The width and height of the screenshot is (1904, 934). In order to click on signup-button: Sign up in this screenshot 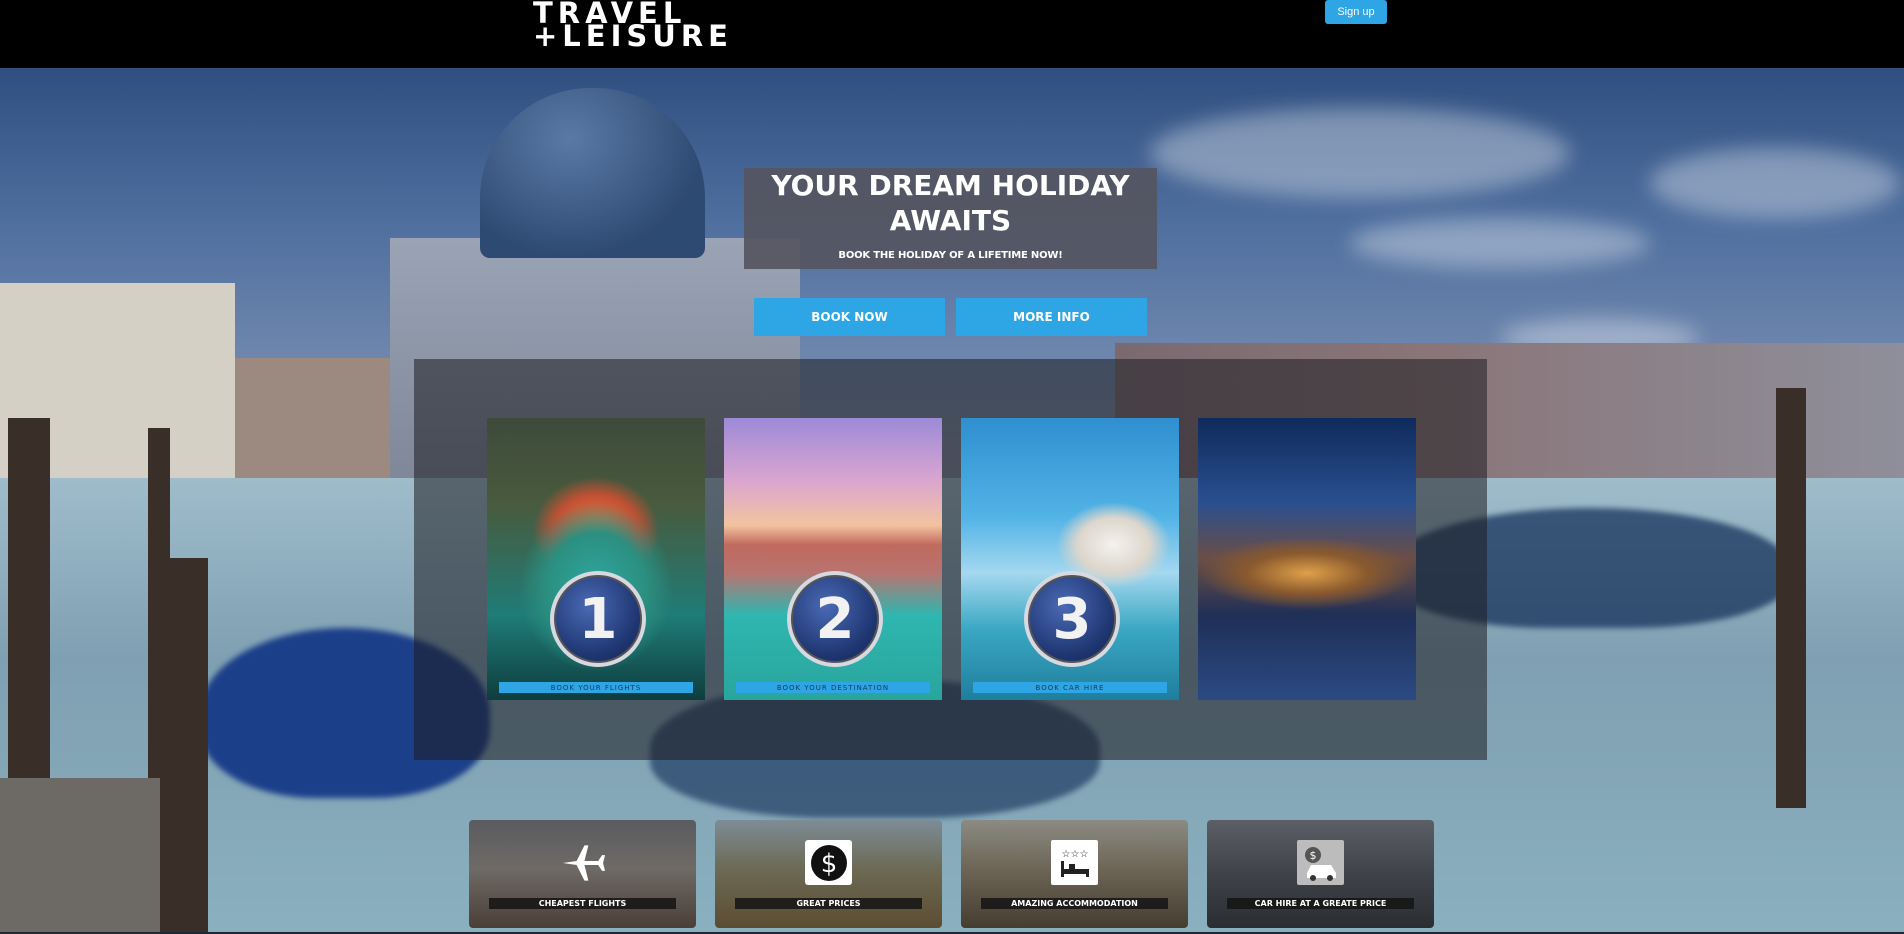, I will do `click(1356, 12)`.